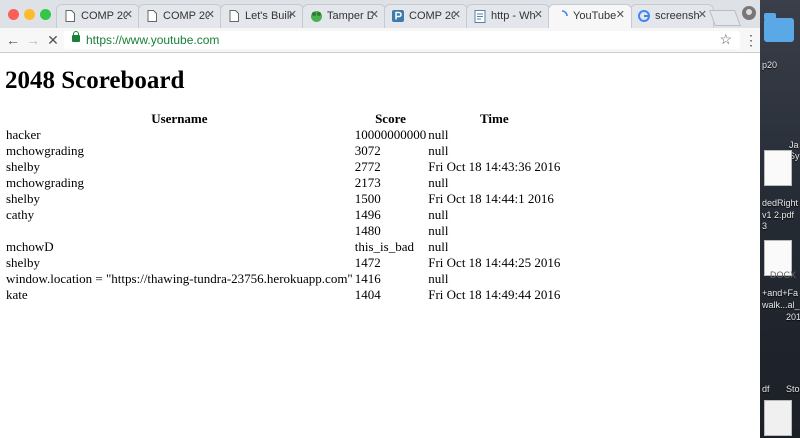  What do you see at coordinates (770, 65) in the screenshot?
I see `desktop-label: p20` at bounding box center [770, 65].